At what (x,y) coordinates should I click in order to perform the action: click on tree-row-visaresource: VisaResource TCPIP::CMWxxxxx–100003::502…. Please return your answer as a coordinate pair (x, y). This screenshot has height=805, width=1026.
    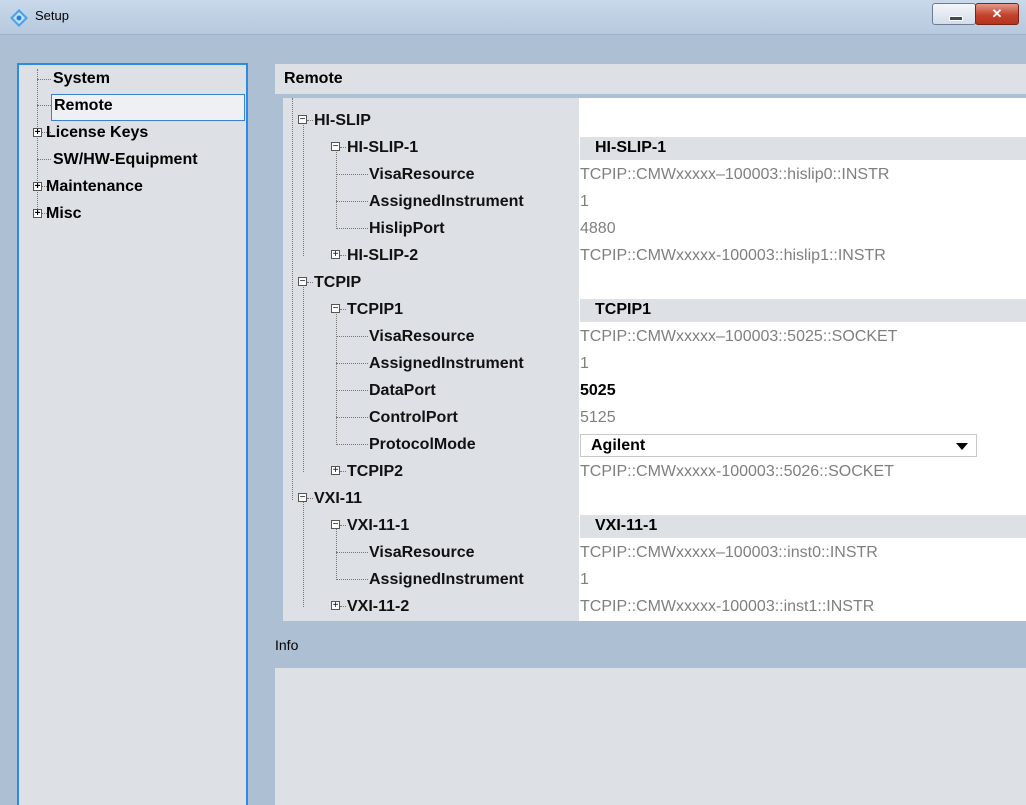
    Looking at the image, I should click on (654, 337).